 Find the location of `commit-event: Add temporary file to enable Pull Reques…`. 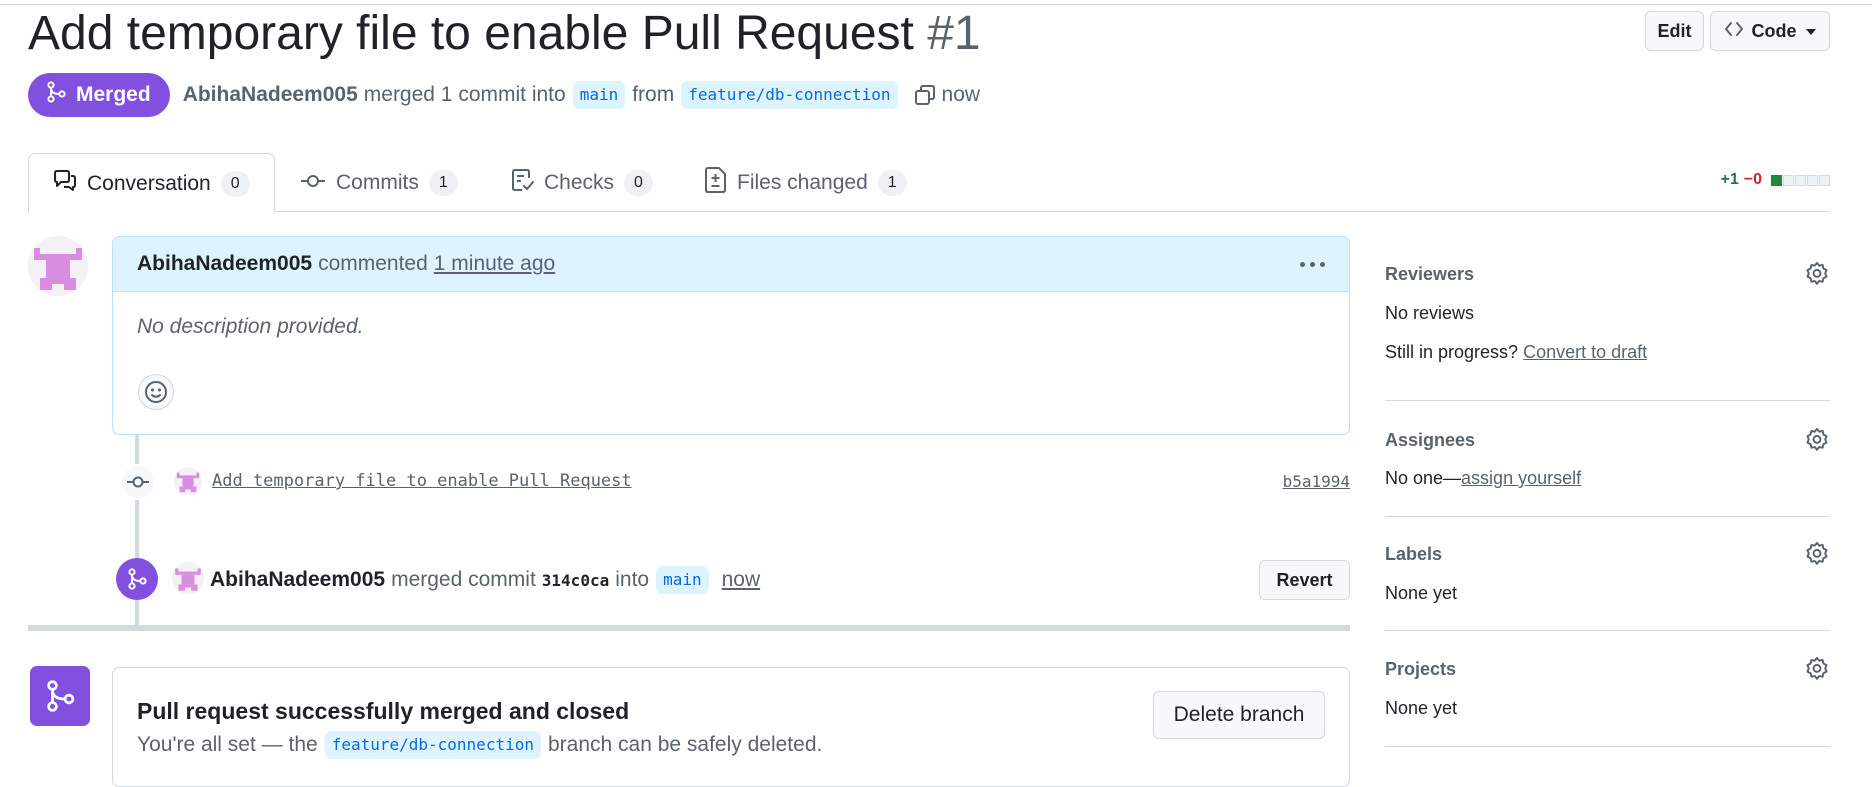

commit-event: Add temporary file to enable Pull Reques… is located at coordinates (735, 483).